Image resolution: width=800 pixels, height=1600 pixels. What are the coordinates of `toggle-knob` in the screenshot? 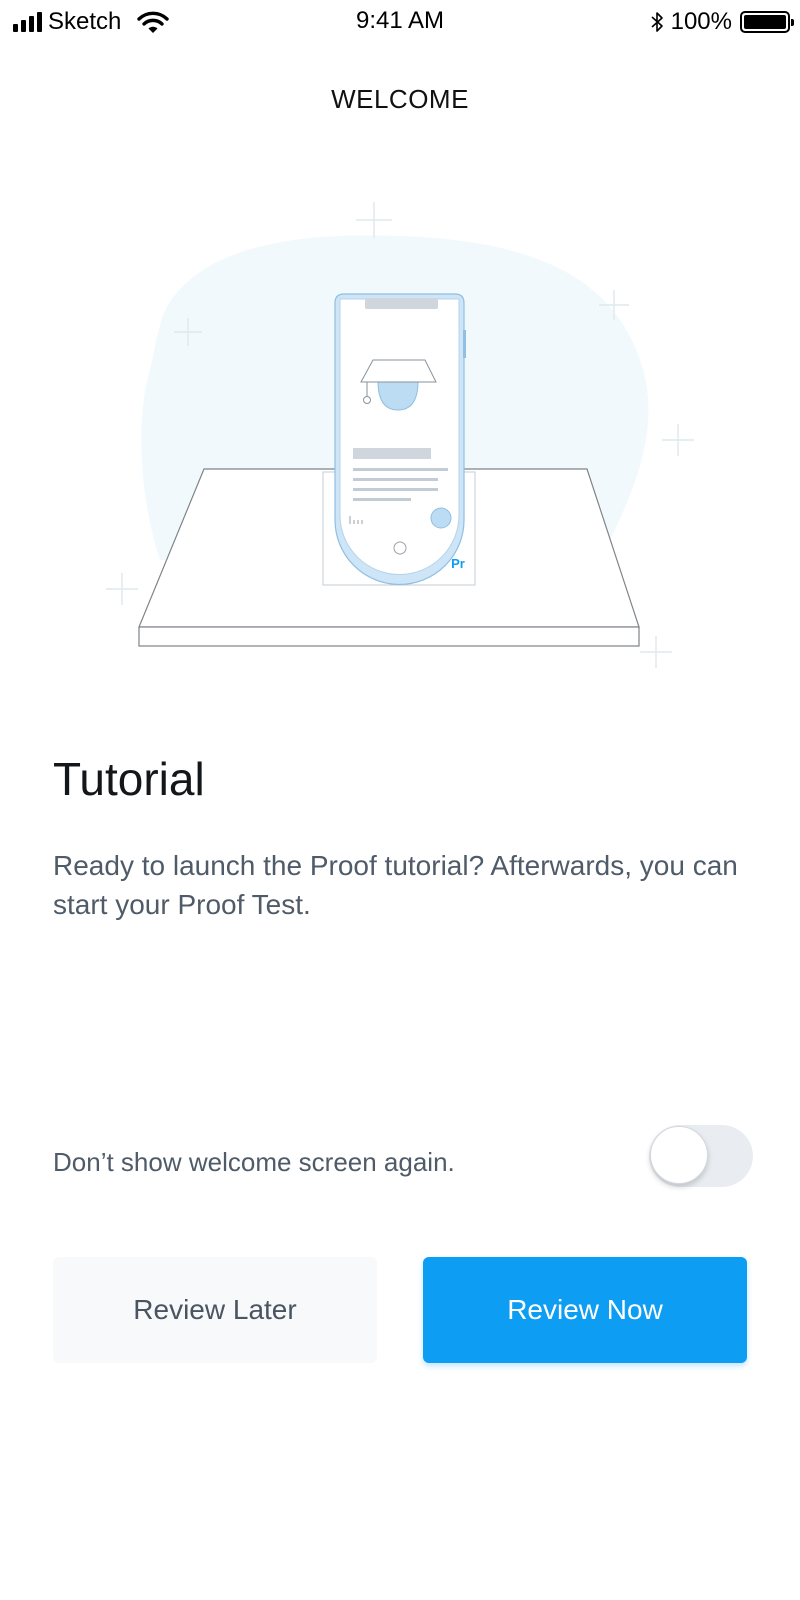 It's located at (679, 1155).